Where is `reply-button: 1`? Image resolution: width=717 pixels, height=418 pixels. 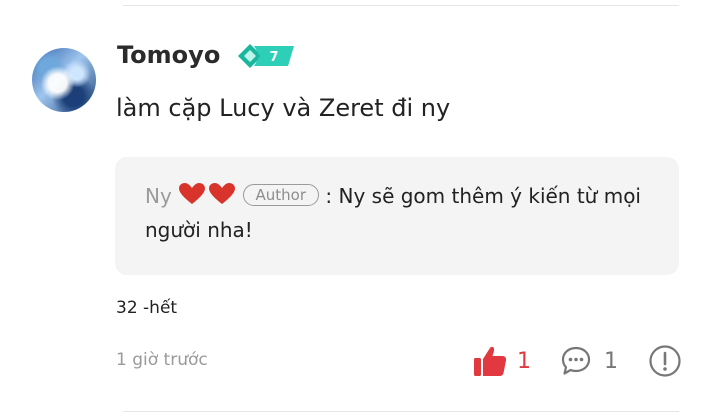
reply-button: 1 is located at coordinates (589, 361).